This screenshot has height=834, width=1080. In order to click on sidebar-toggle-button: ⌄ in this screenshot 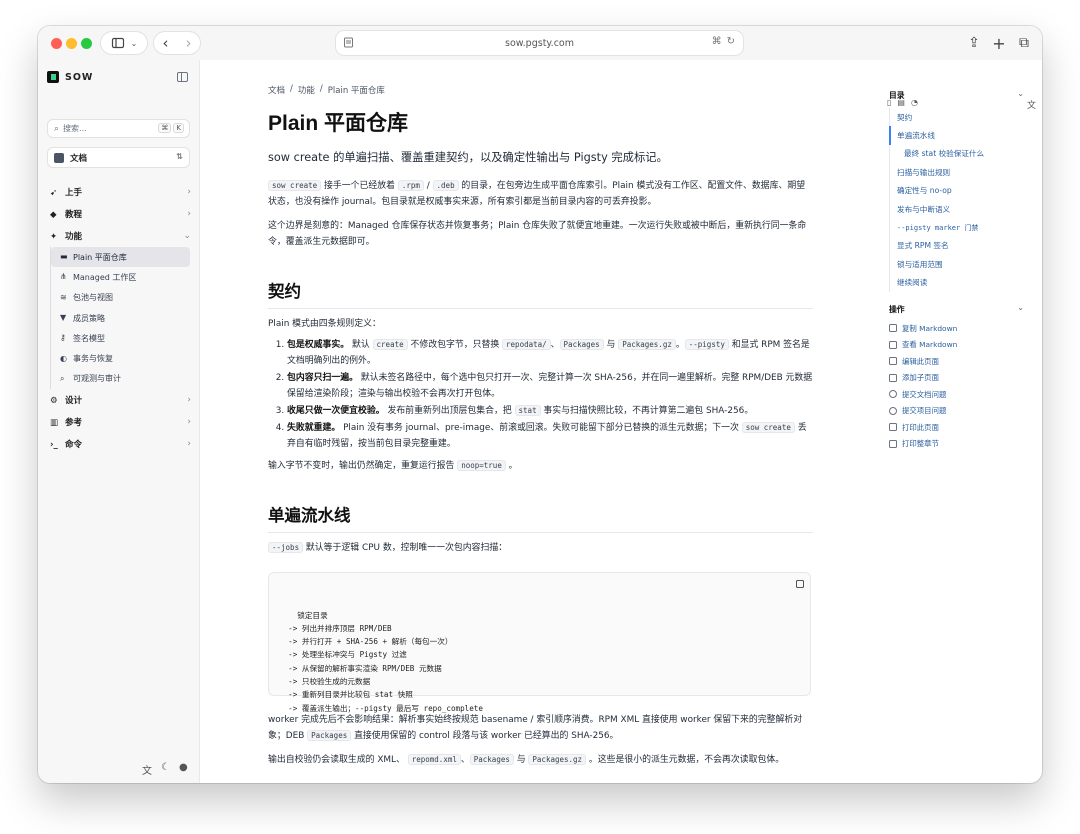, I will do `click(124, 43)`.